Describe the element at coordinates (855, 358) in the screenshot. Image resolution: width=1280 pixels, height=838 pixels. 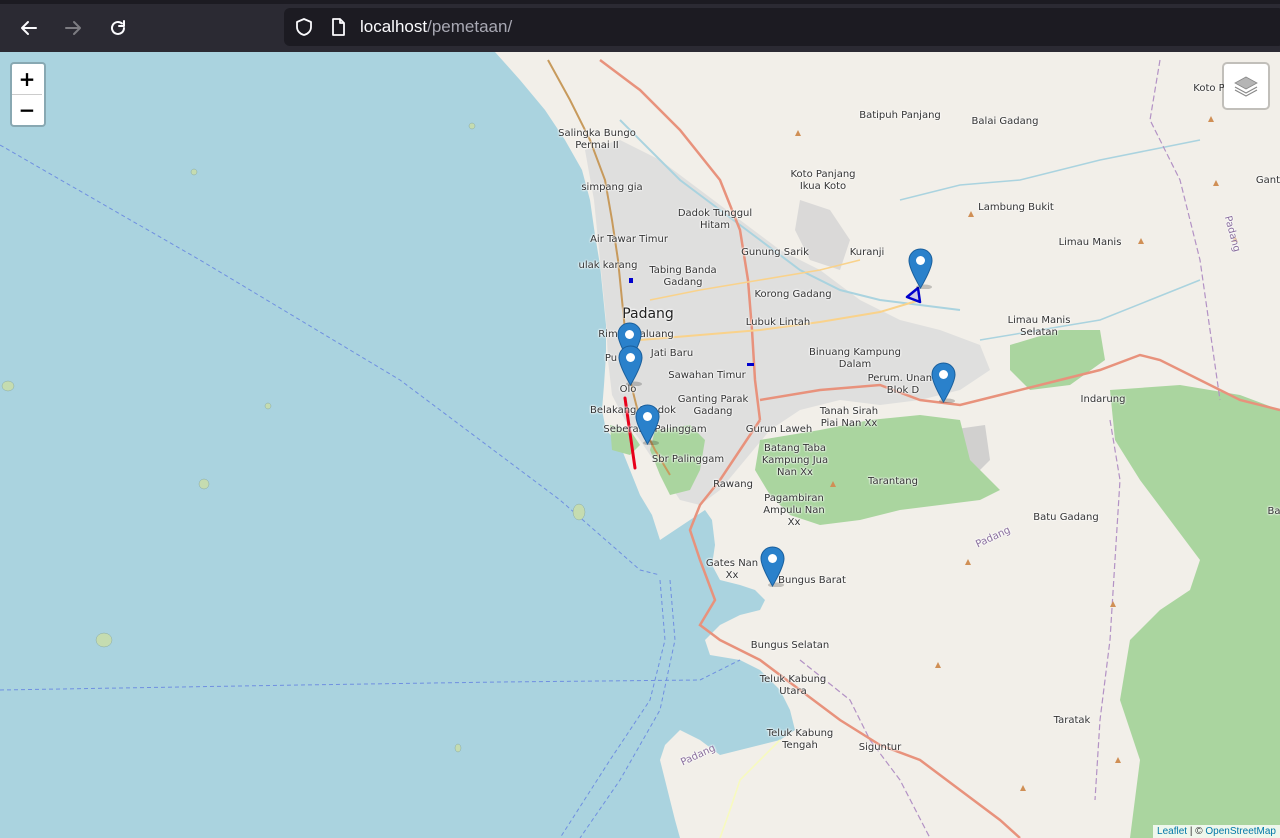
I see `place-label-binuang: Binuang Kampung Dalam` at that location.